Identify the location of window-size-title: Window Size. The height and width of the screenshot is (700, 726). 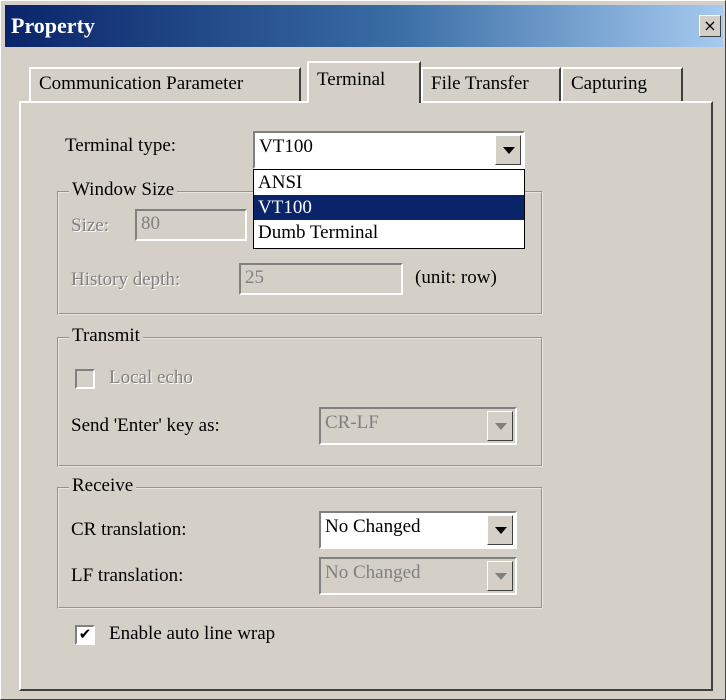
(123, 190).